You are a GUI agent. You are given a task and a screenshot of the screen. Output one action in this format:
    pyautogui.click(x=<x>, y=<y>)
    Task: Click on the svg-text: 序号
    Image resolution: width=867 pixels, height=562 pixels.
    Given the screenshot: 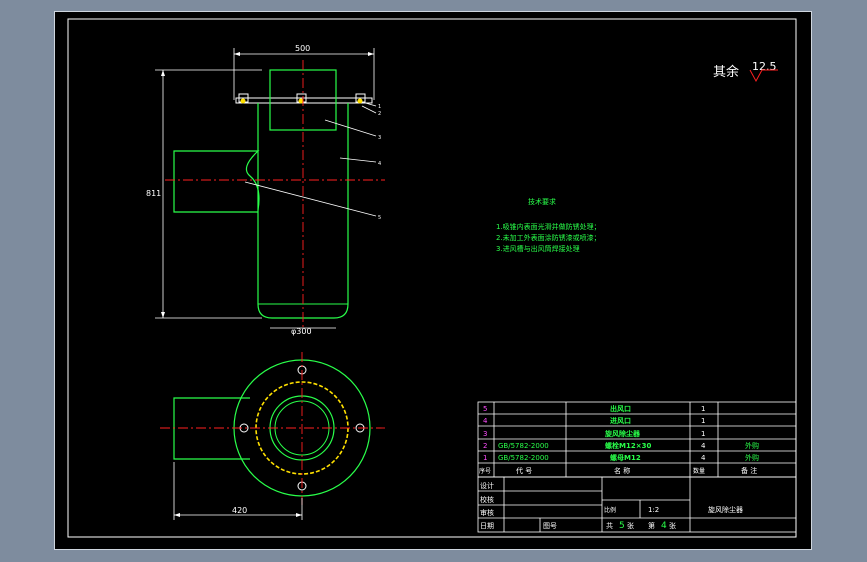 What is the action you would take?
    pyautogui.click(x=485, y=471)
    